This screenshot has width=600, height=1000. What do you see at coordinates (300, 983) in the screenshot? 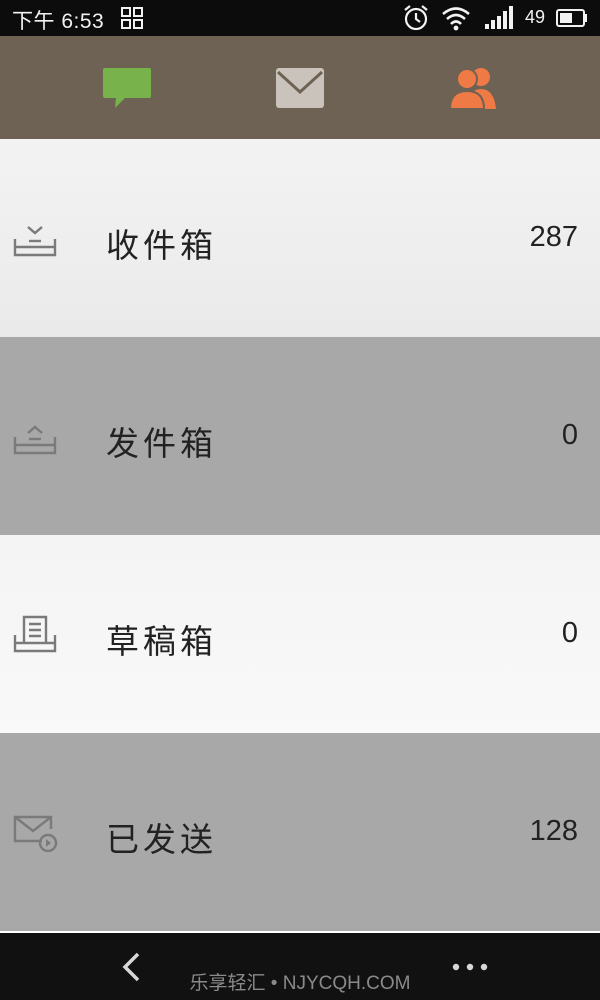
I see `watermark: 乐享轻汇 • NJYCQH.COM` at bounding box center [300, 983].